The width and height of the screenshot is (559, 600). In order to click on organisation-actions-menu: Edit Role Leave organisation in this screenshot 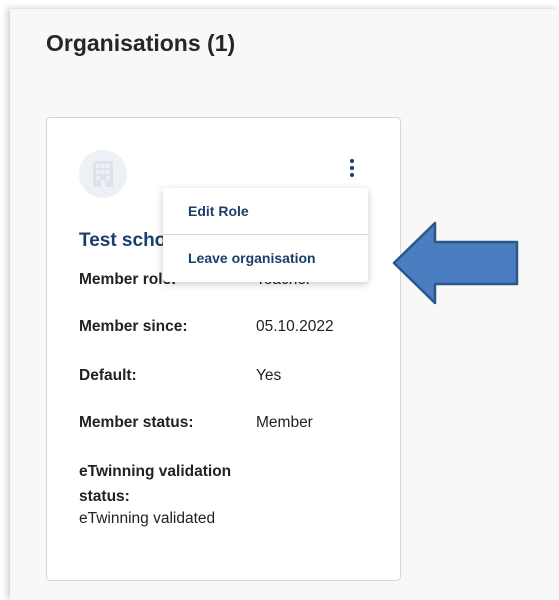, I will do `click(265, 235)`.